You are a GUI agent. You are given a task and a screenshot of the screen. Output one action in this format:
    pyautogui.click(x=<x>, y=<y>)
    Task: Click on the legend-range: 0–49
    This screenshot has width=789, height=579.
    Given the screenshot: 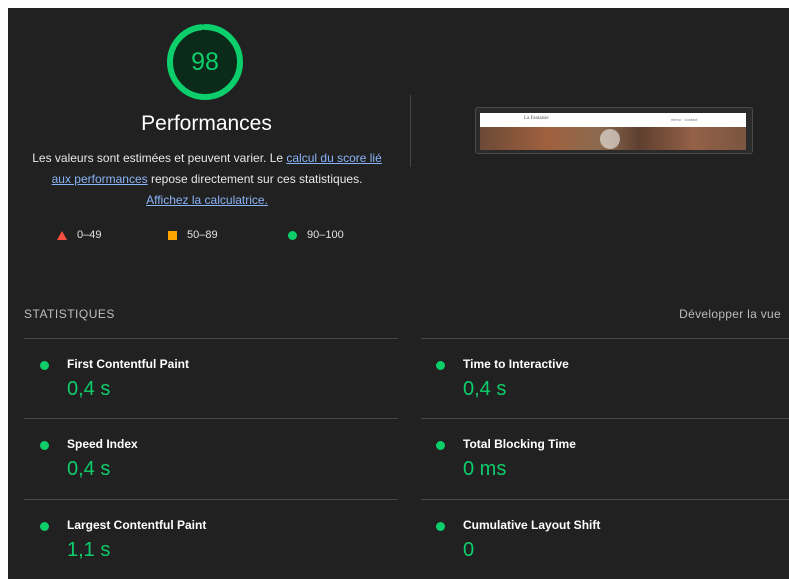 What is the action you would take?
    pyautogui.click(x=89, y=235)
    